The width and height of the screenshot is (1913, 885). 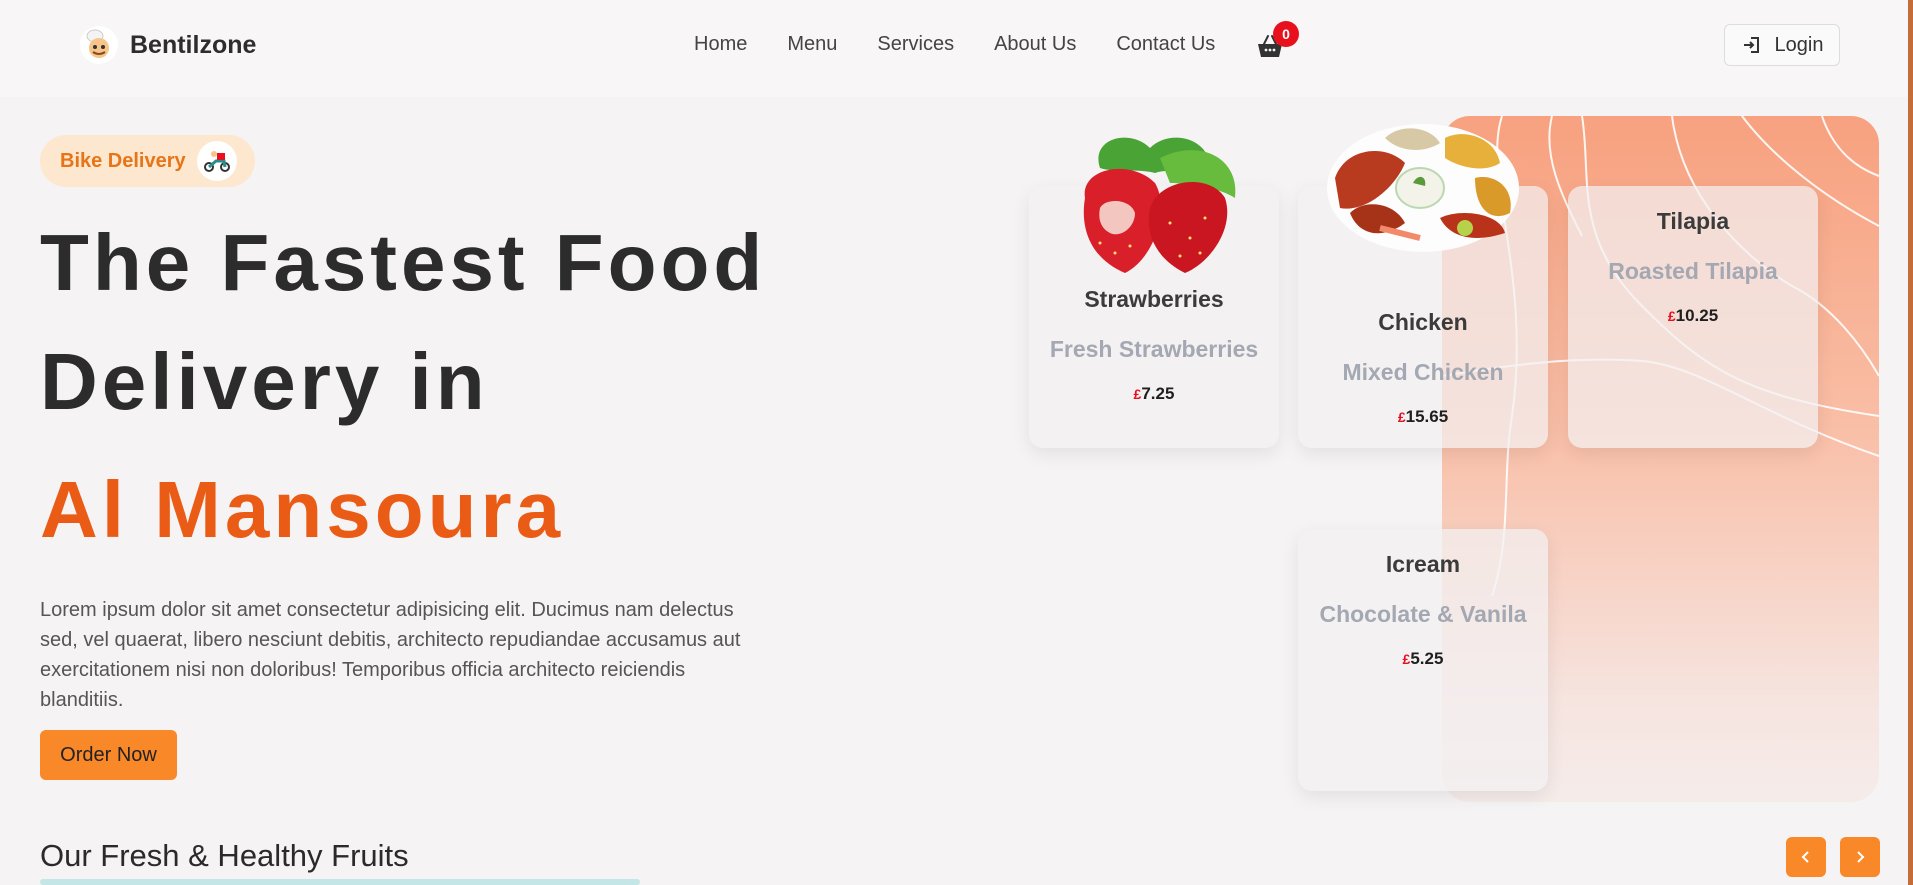 I want to click on card-subtitle: Roasted Tilapia, so click(x=1693, y=271).